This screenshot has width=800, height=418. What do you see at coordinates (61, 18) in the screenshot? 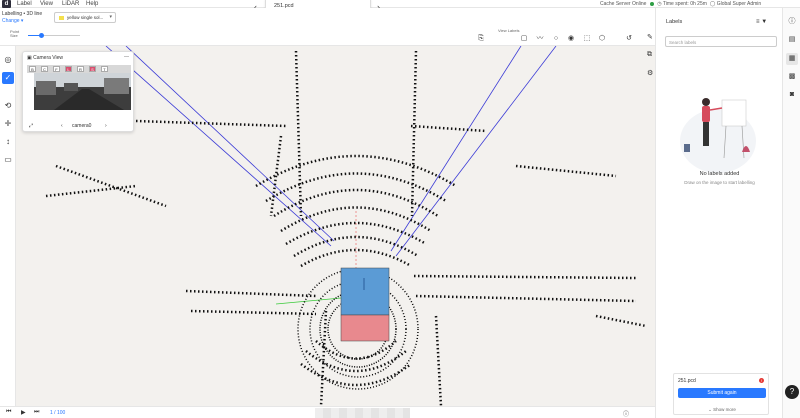
I see `class-color-swatch` at bounding box center [61, 18].